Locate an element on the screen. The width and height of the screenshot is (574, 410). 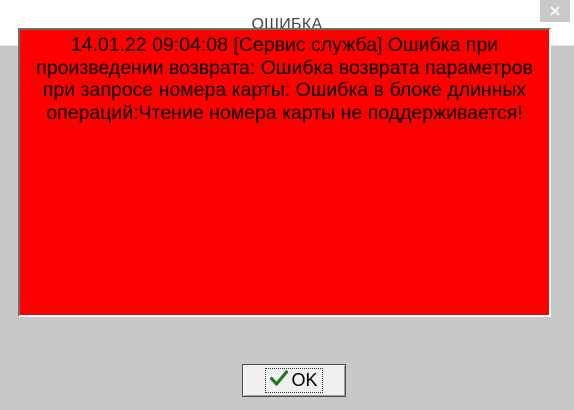
ok-button-focus-rect: OK is located at coordinates (294, 380).